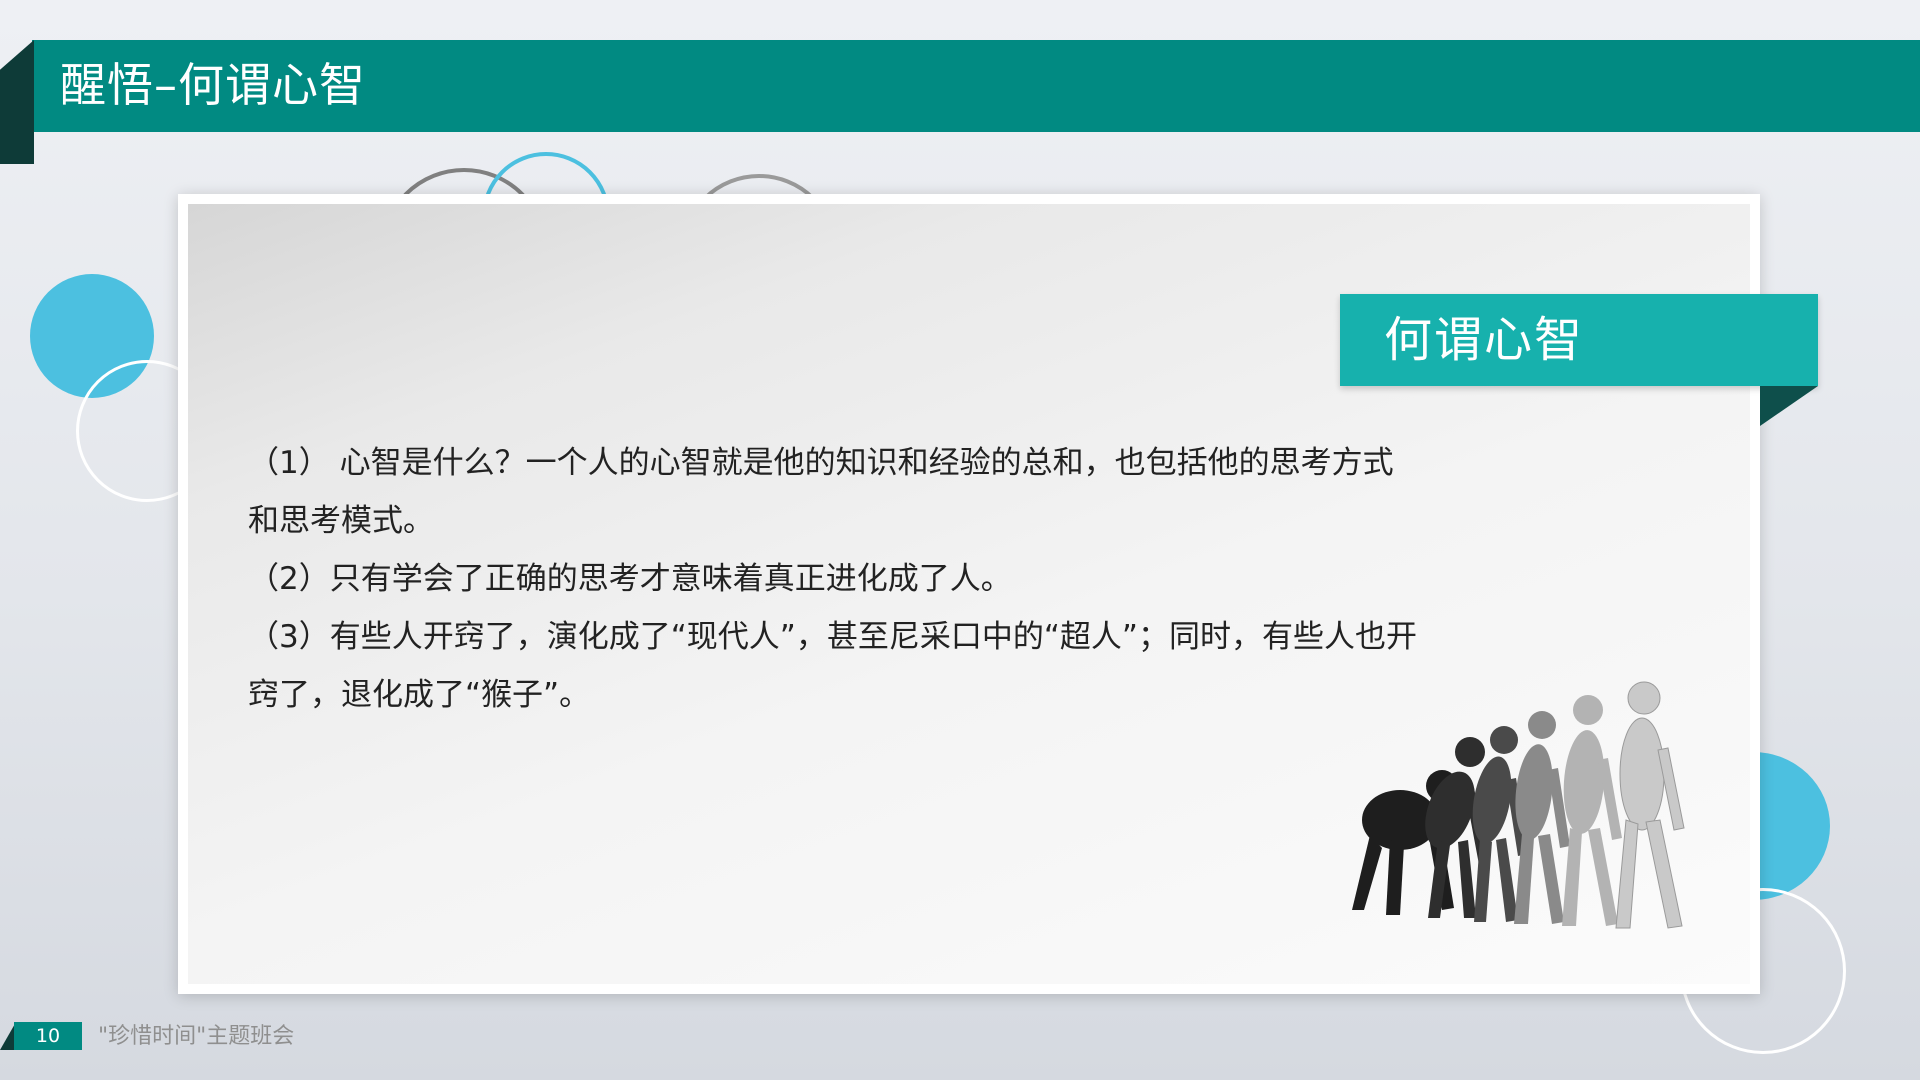 Image resolution: width=1920 pixels, height=1080 pixels. I want to click on human-evolution-icon, so click(1518, 805).